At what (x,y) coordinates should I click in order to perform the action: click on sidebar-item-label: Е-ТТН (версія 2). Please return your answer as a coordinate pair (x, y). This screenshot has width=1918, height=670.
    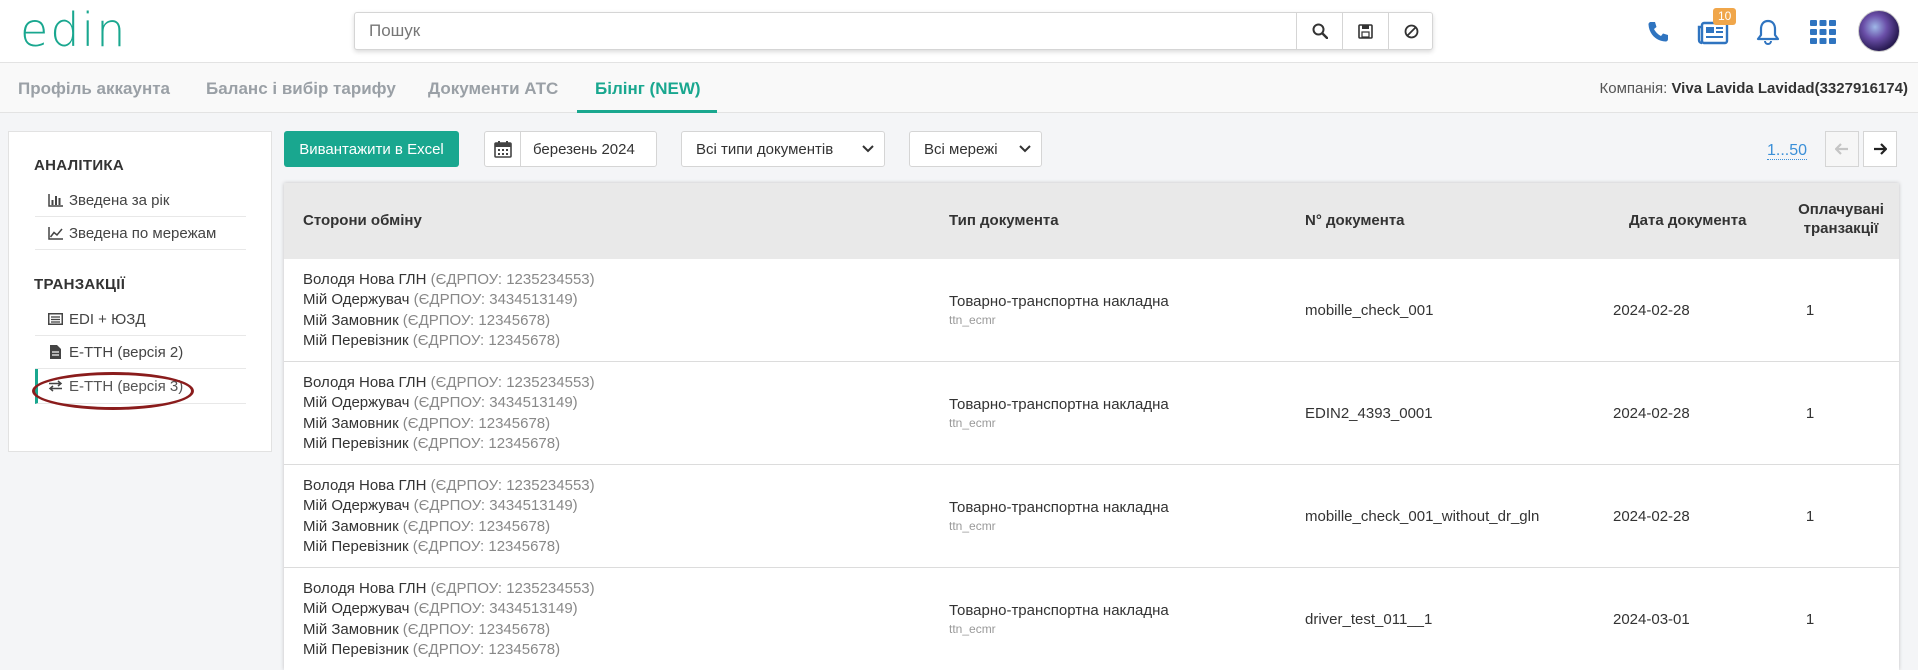
    Looking at the image, I should click on (126, 352).